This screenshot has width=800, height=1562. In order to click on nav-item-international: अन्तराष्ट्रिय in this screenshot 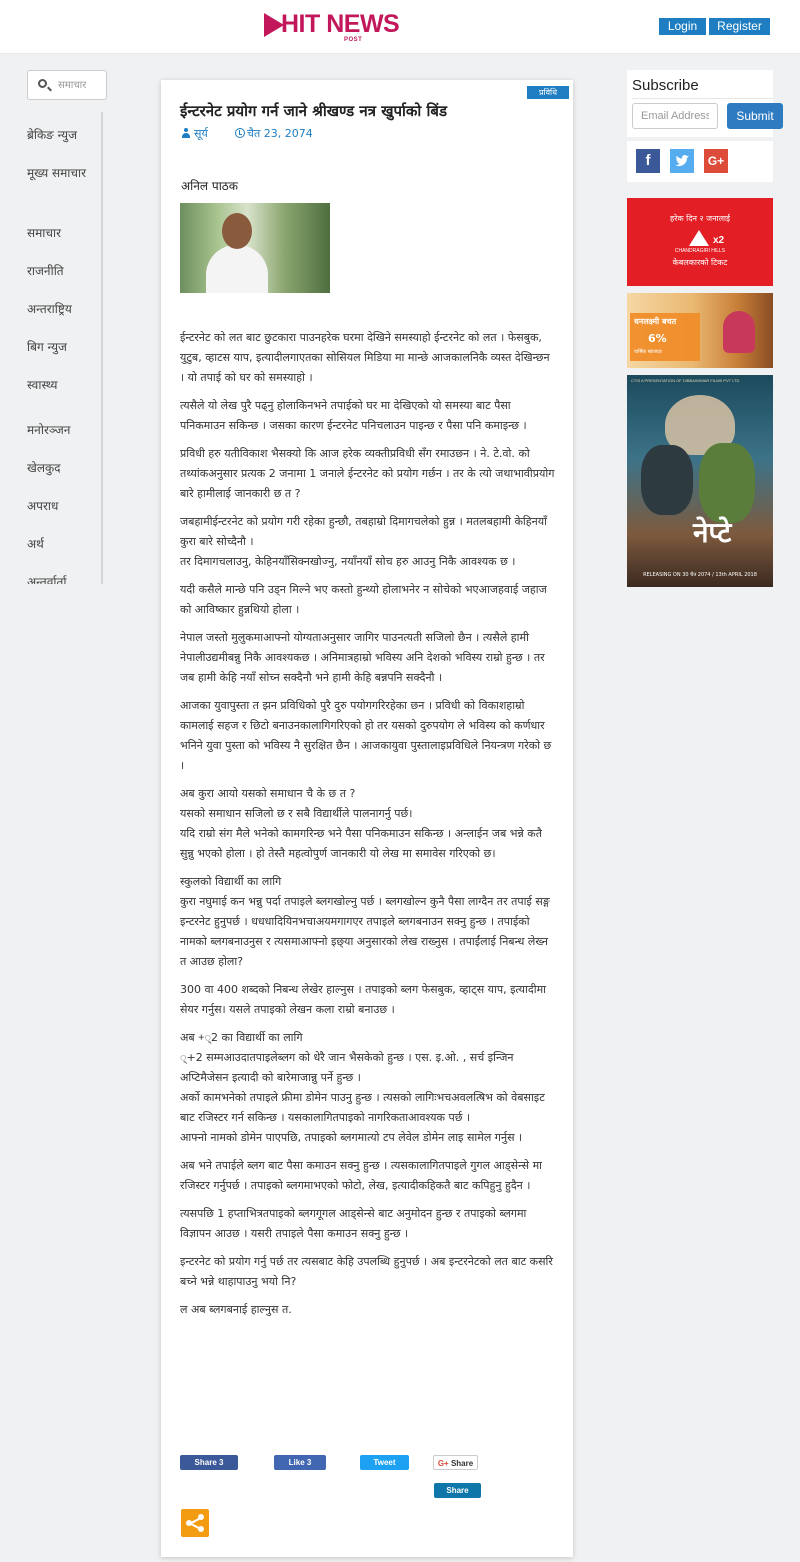, I will do `click(64, 309)`.